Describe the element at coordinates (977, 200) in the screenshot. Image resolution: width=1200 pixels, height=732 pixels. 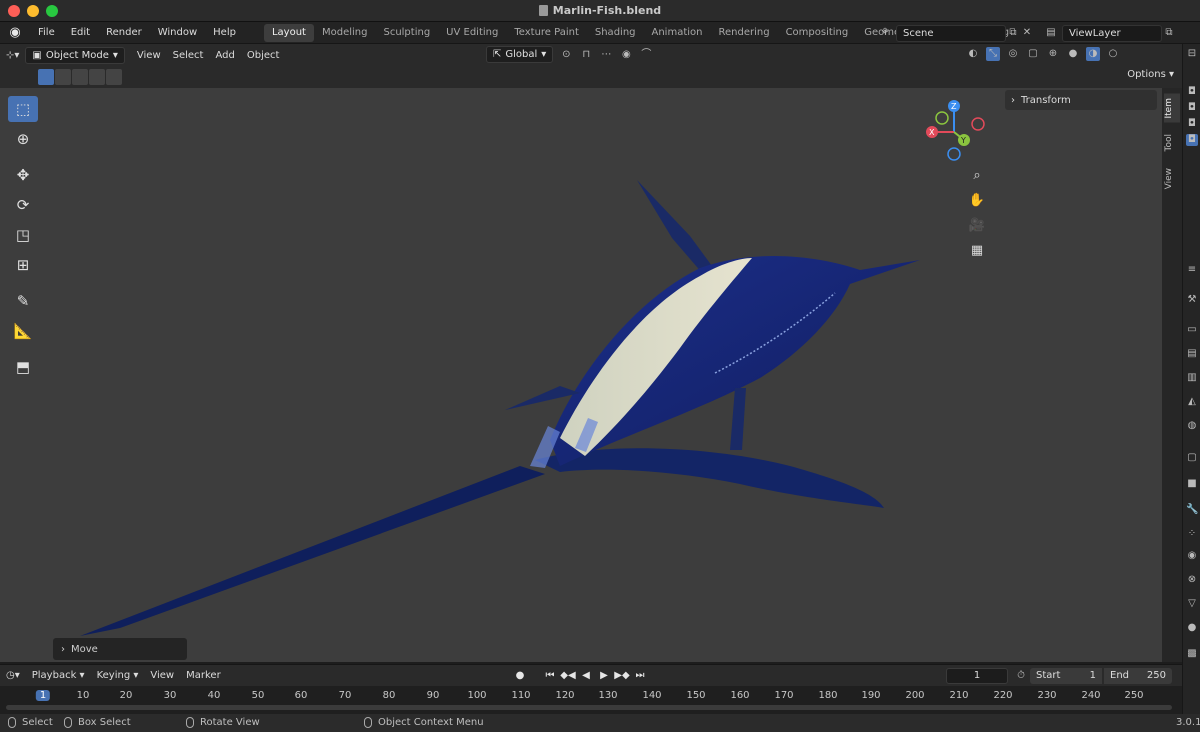
I see `pan-view-button: ✋` at that location.